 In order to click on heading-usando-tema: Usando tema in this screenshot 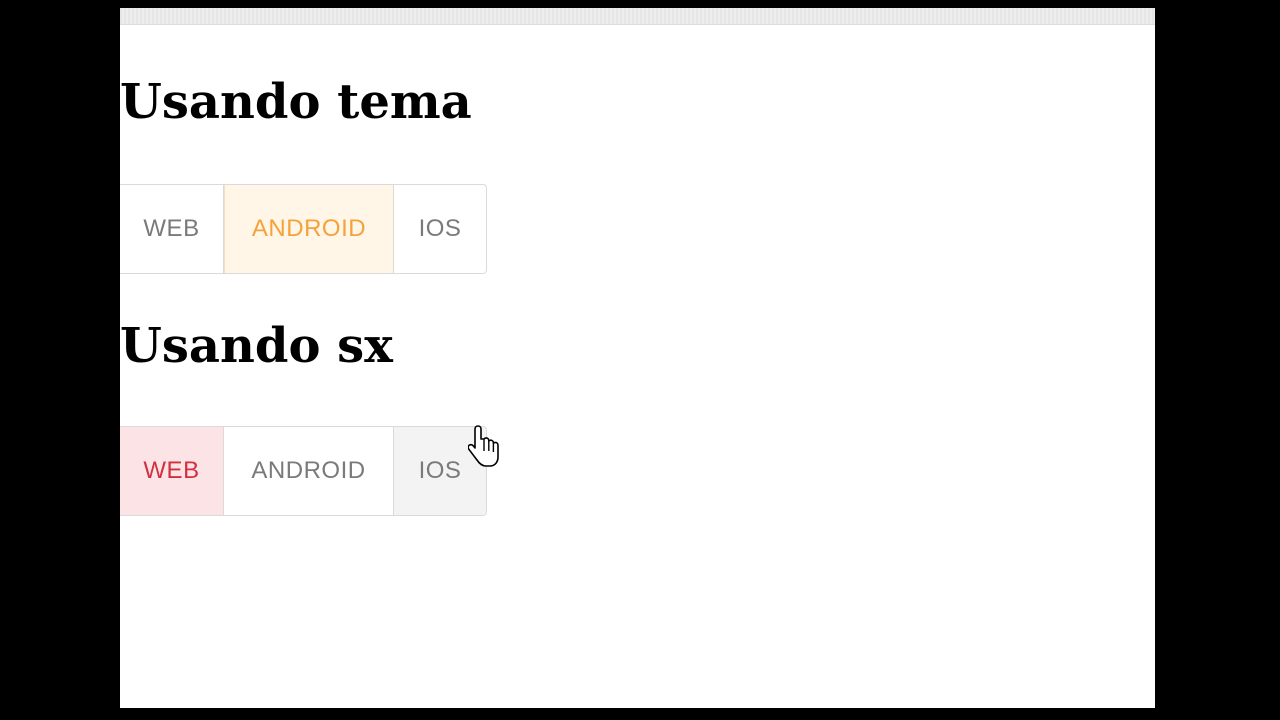, I will do `click(296, 102)`.